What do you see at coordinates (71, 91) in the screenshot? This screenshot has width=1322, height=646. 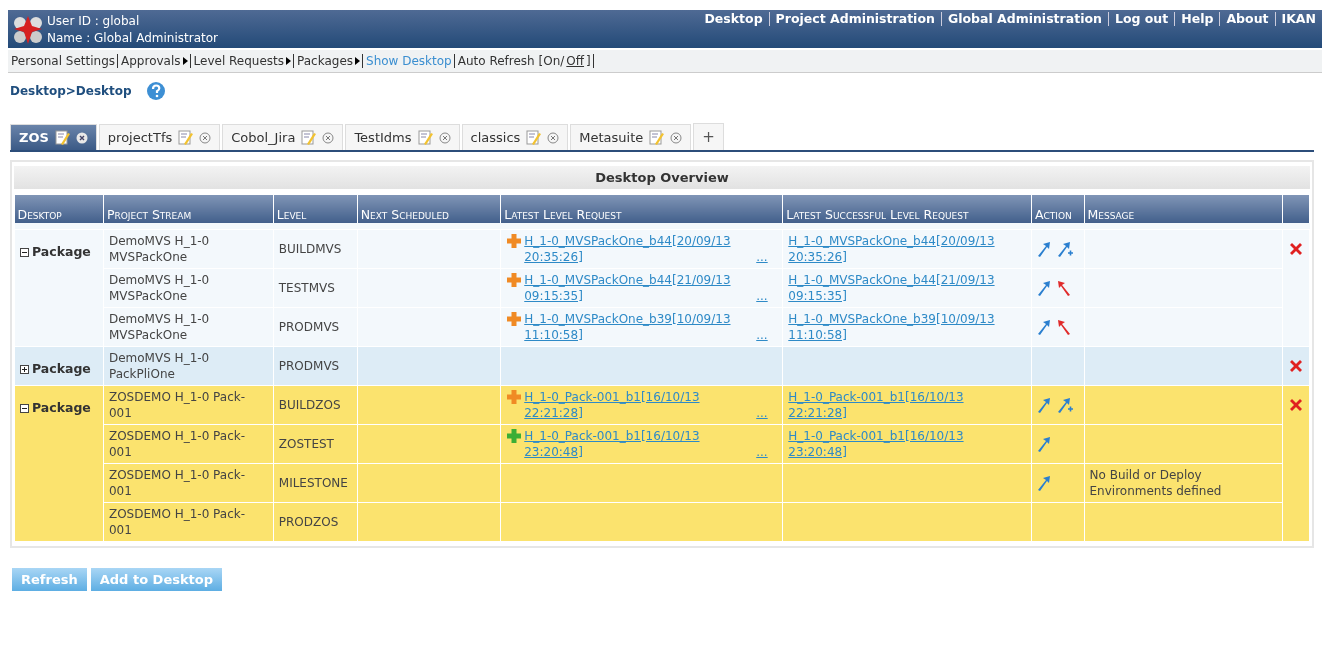 I see `breadcrumb: Desktop>Desktop` at bounding box center [71, 91].